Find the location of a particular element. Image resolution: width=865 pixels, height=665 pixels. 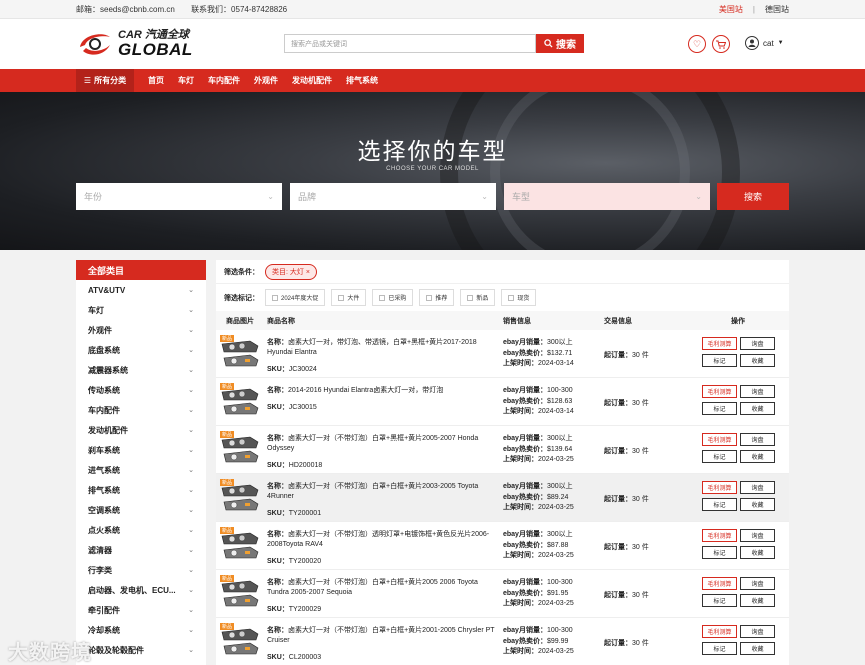

sidebar-item: 冷却系统 ⌄ is located at coordinates (141, 630).